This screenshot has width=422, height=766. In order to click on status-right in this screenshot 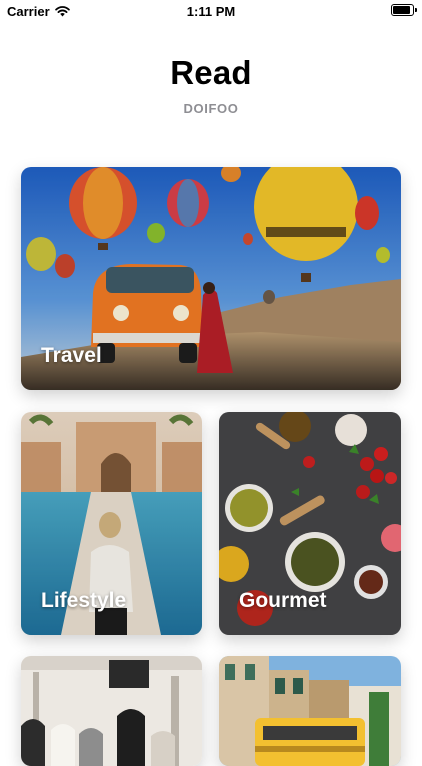, I will do `click(404, 10)`.